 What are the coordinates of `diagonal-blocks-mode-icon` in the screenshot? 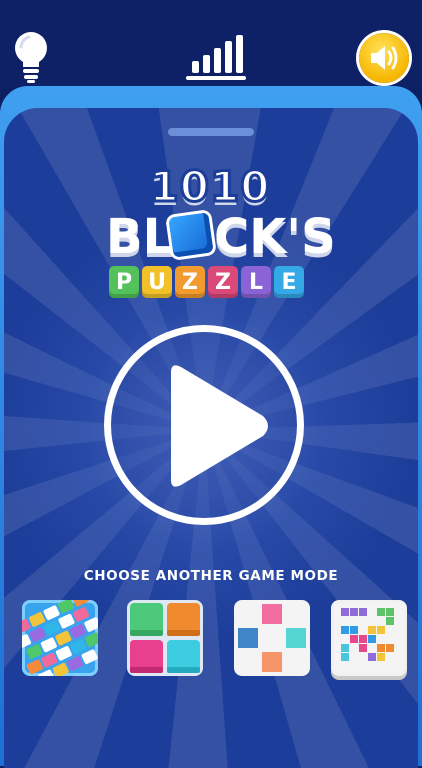 It's located at (60, 638).